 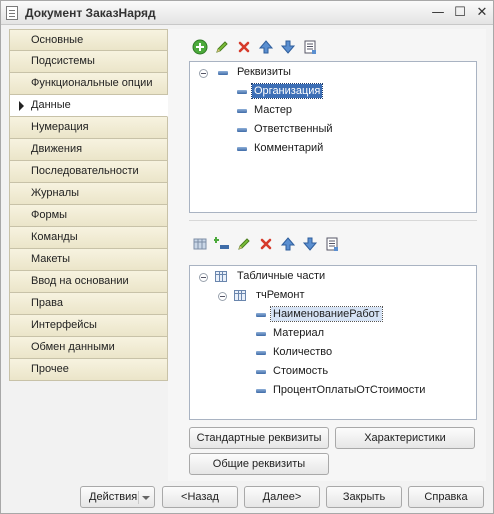 What do you see at coordinates (88, 216) in the screenshot?
I see `sidebar-item-forms: Формы` at bounding box center [88, 216].